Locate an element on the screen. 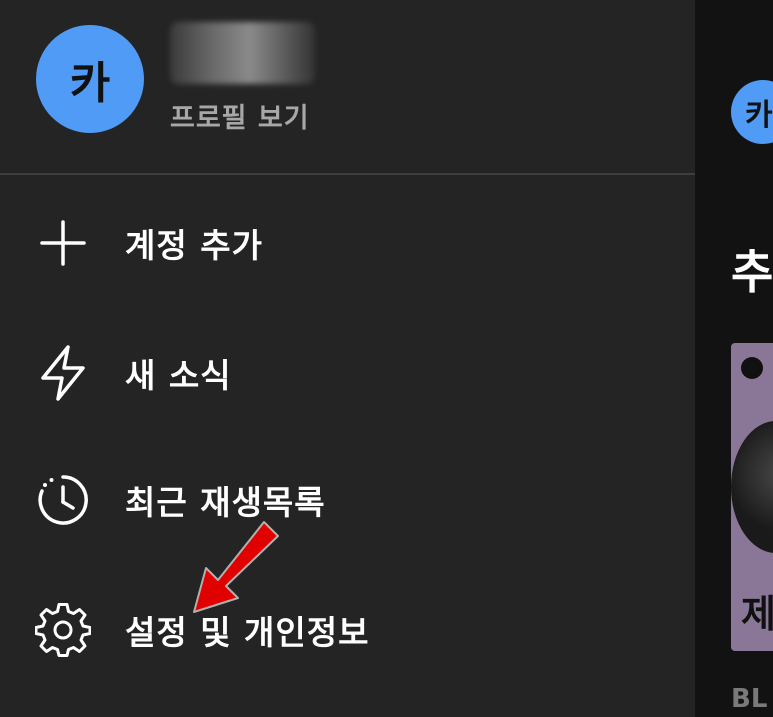 The height and width of the screenshot is (717, 773). background-home-page: 카 추 제 BL is located at coordinates (734, 358).